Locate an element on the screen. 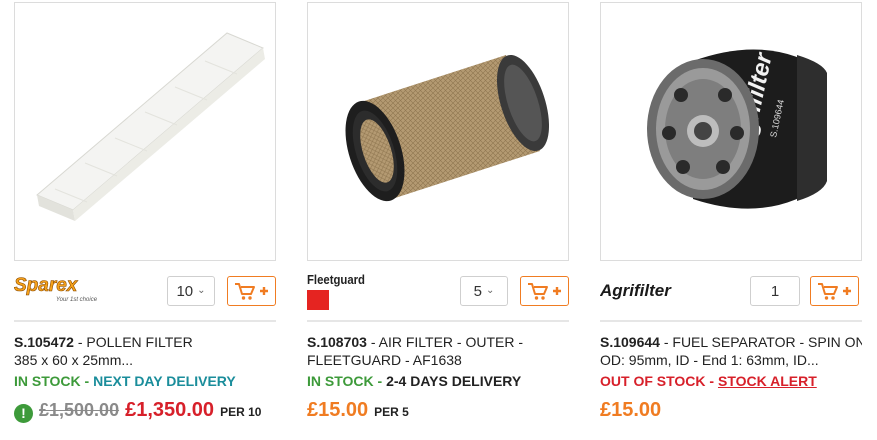 Image resolution: width=877 pixels, height=440 pixels. quantity-input: 1 is located at coordinates (775, 291).